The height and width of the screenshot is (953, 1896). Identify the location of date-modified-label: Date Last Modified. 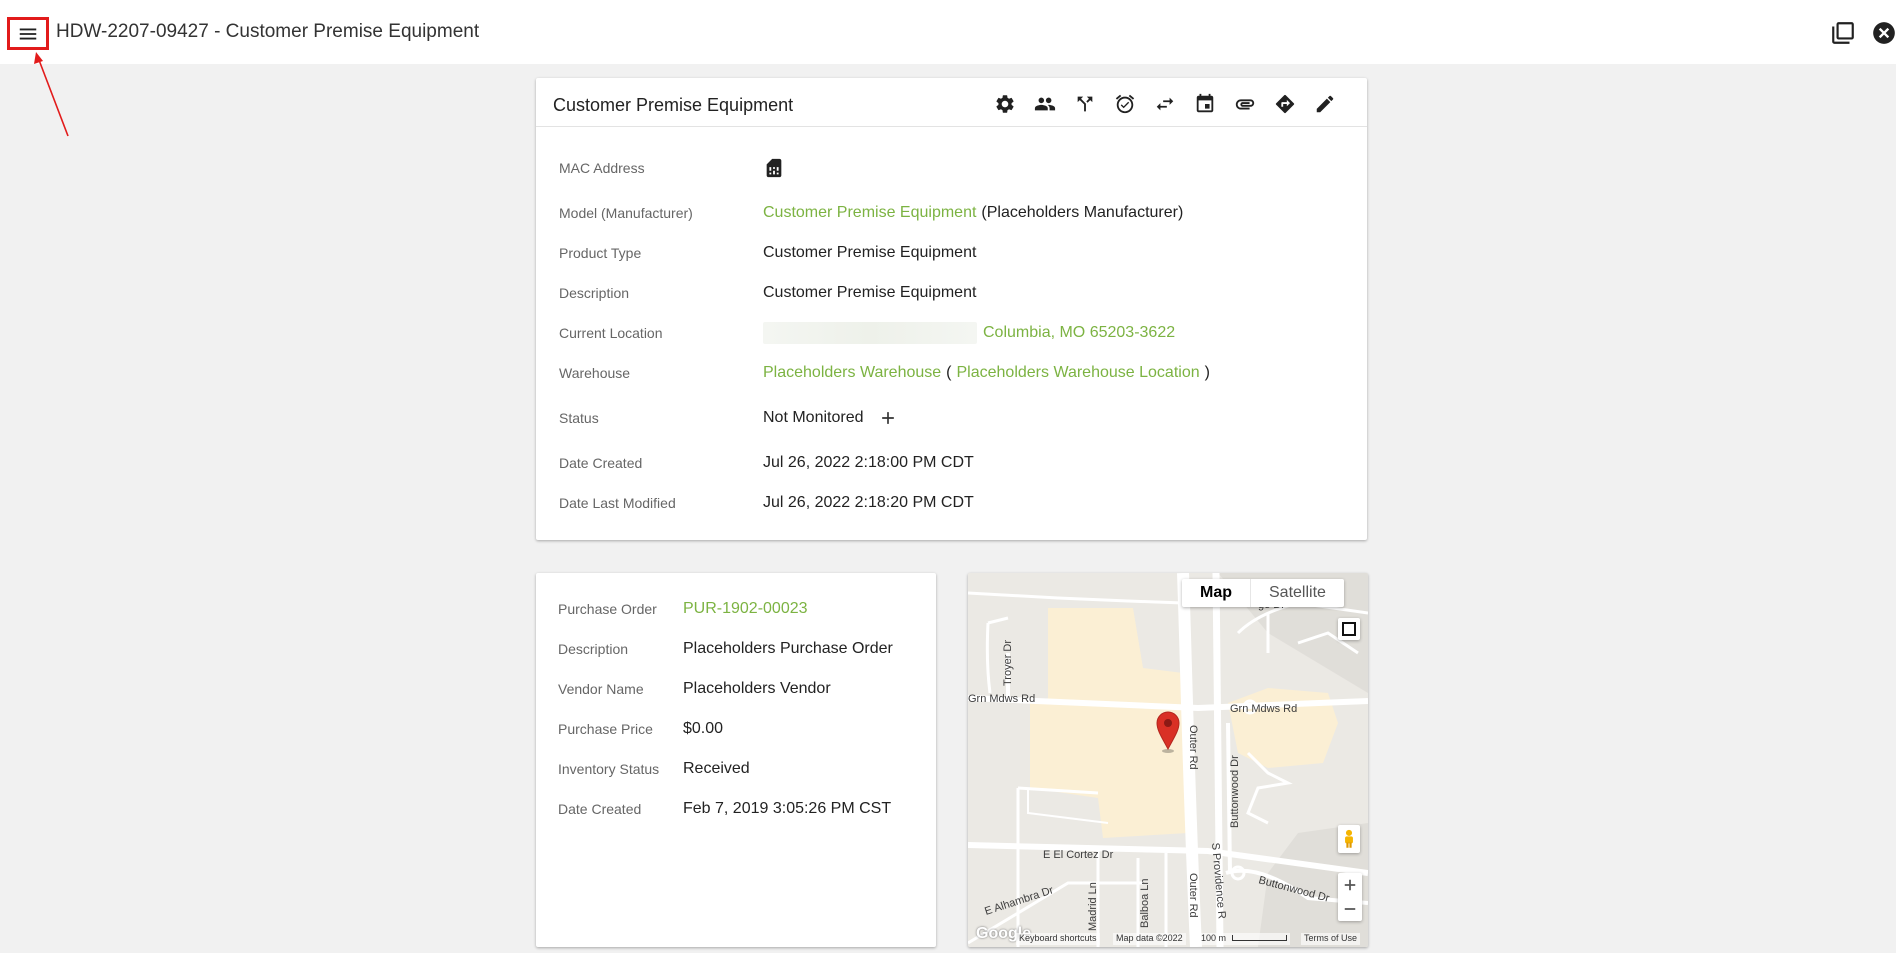
(617, 503).